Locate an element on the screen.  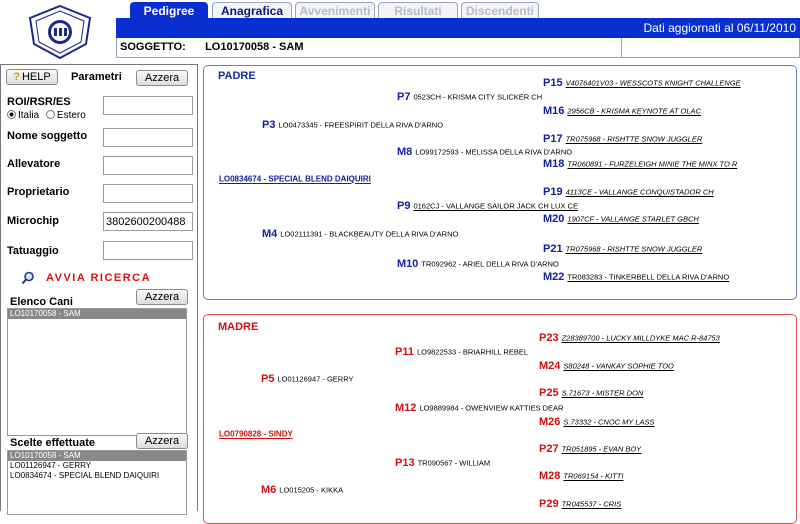
pedigree-node-p11: P11 LO9822533 - BRIARHILL REBEL is located at coordinates (461, 352).